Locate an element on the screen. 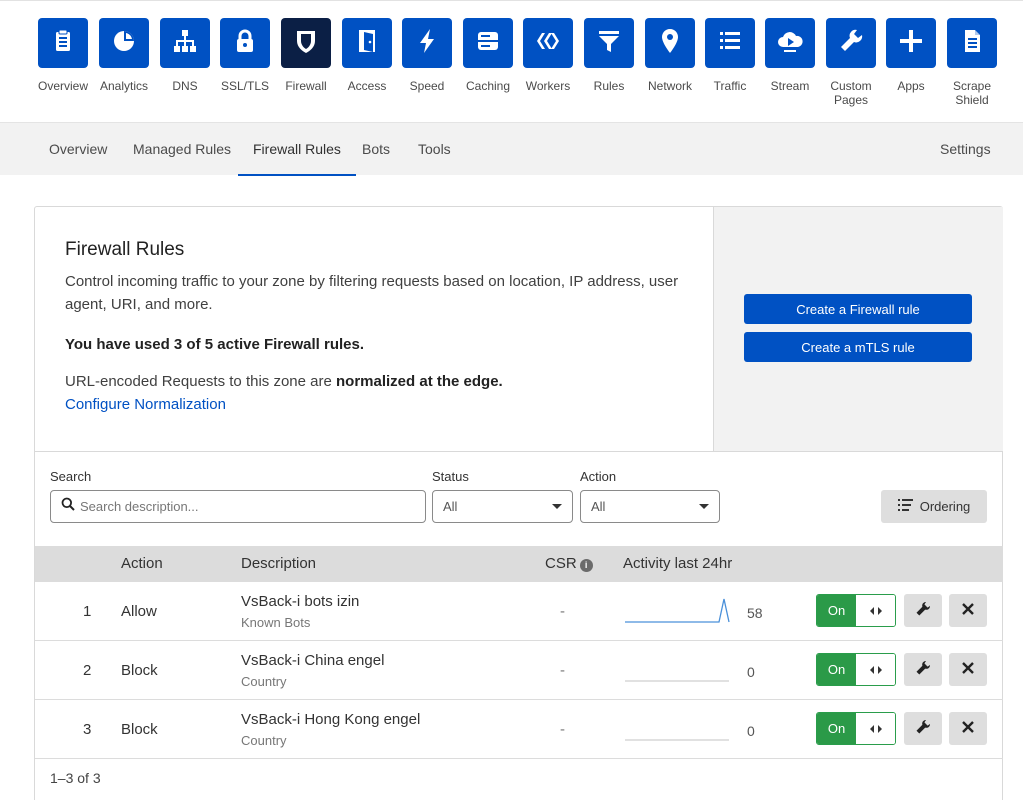  ordering-label: Ordering is located at coordinates (945, 506).